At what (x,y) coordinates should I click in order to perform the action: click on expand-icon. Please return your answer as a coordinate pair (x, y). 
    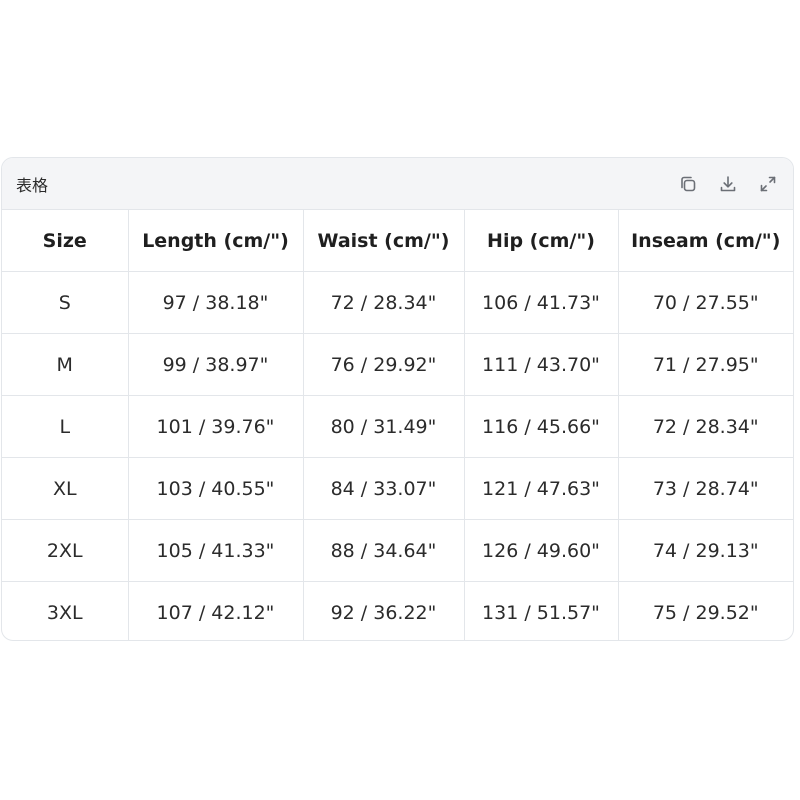
    Looking at the image, I should click on (768, 183).